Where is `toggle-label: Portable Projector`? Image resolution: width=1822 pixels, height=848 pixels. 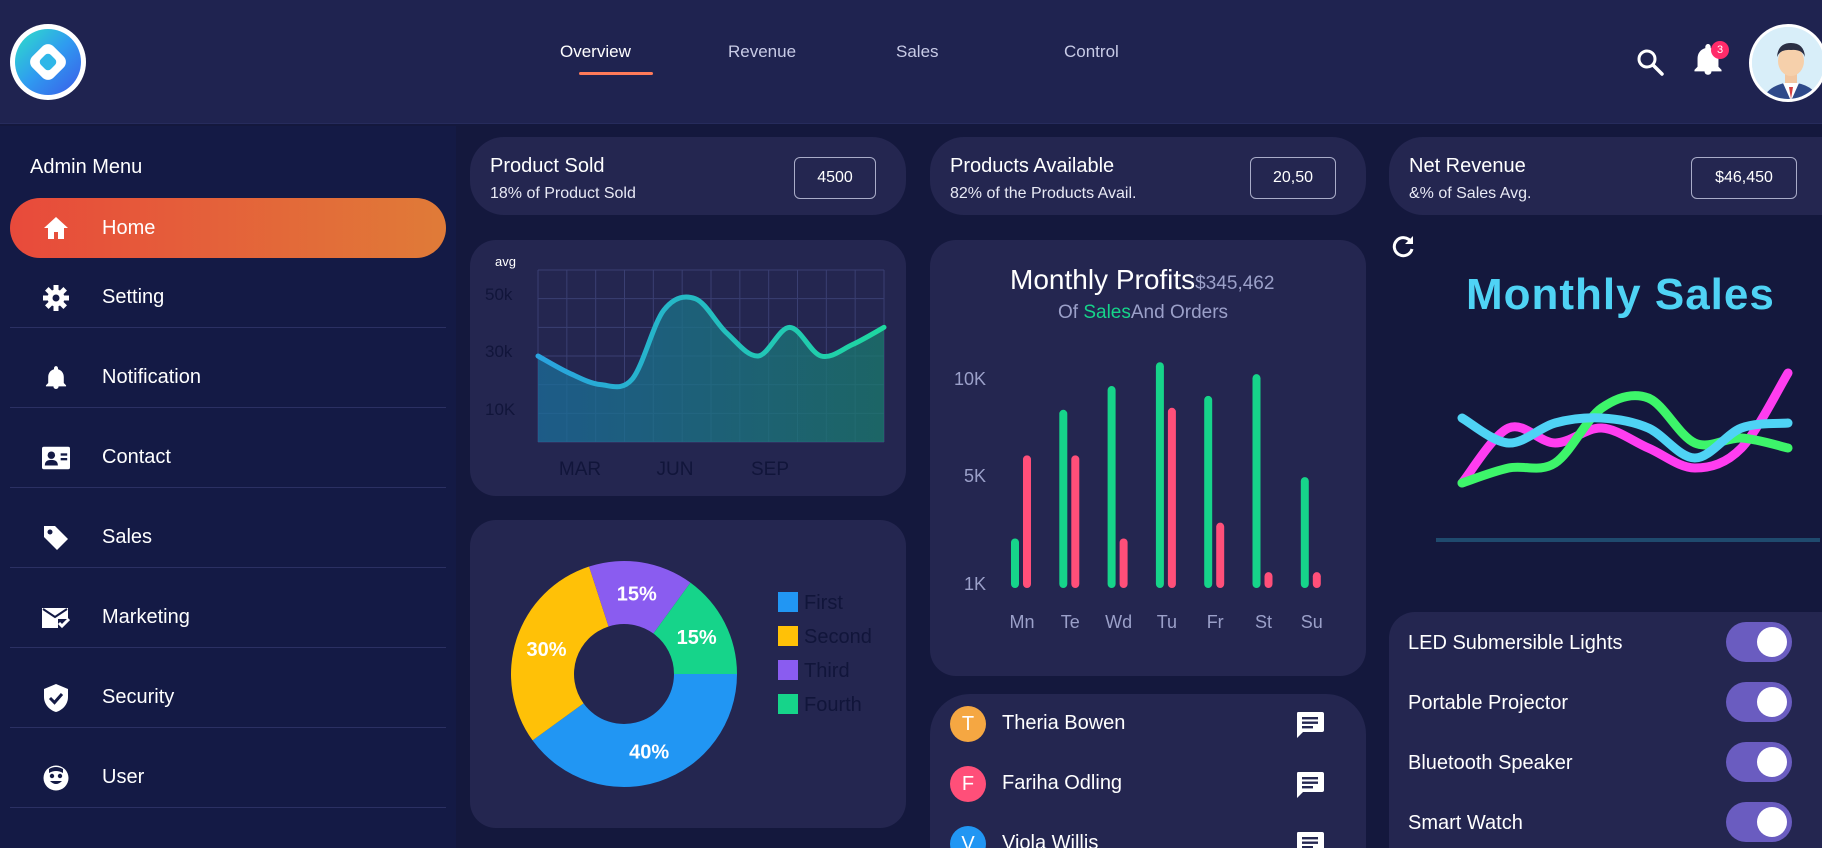
toggle-label: Portable Projector is located at coordinates (1488, 703).